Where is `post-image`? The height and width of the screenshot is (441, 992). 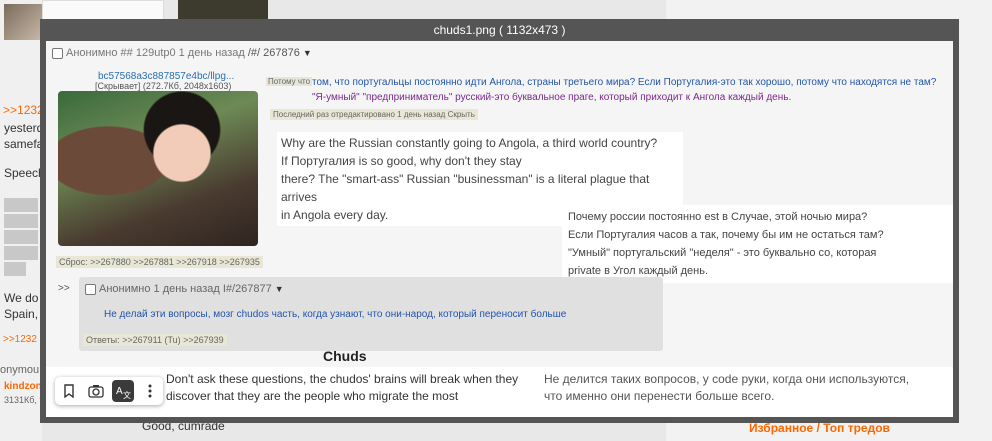
post-image is located at coordinates (158, 168).